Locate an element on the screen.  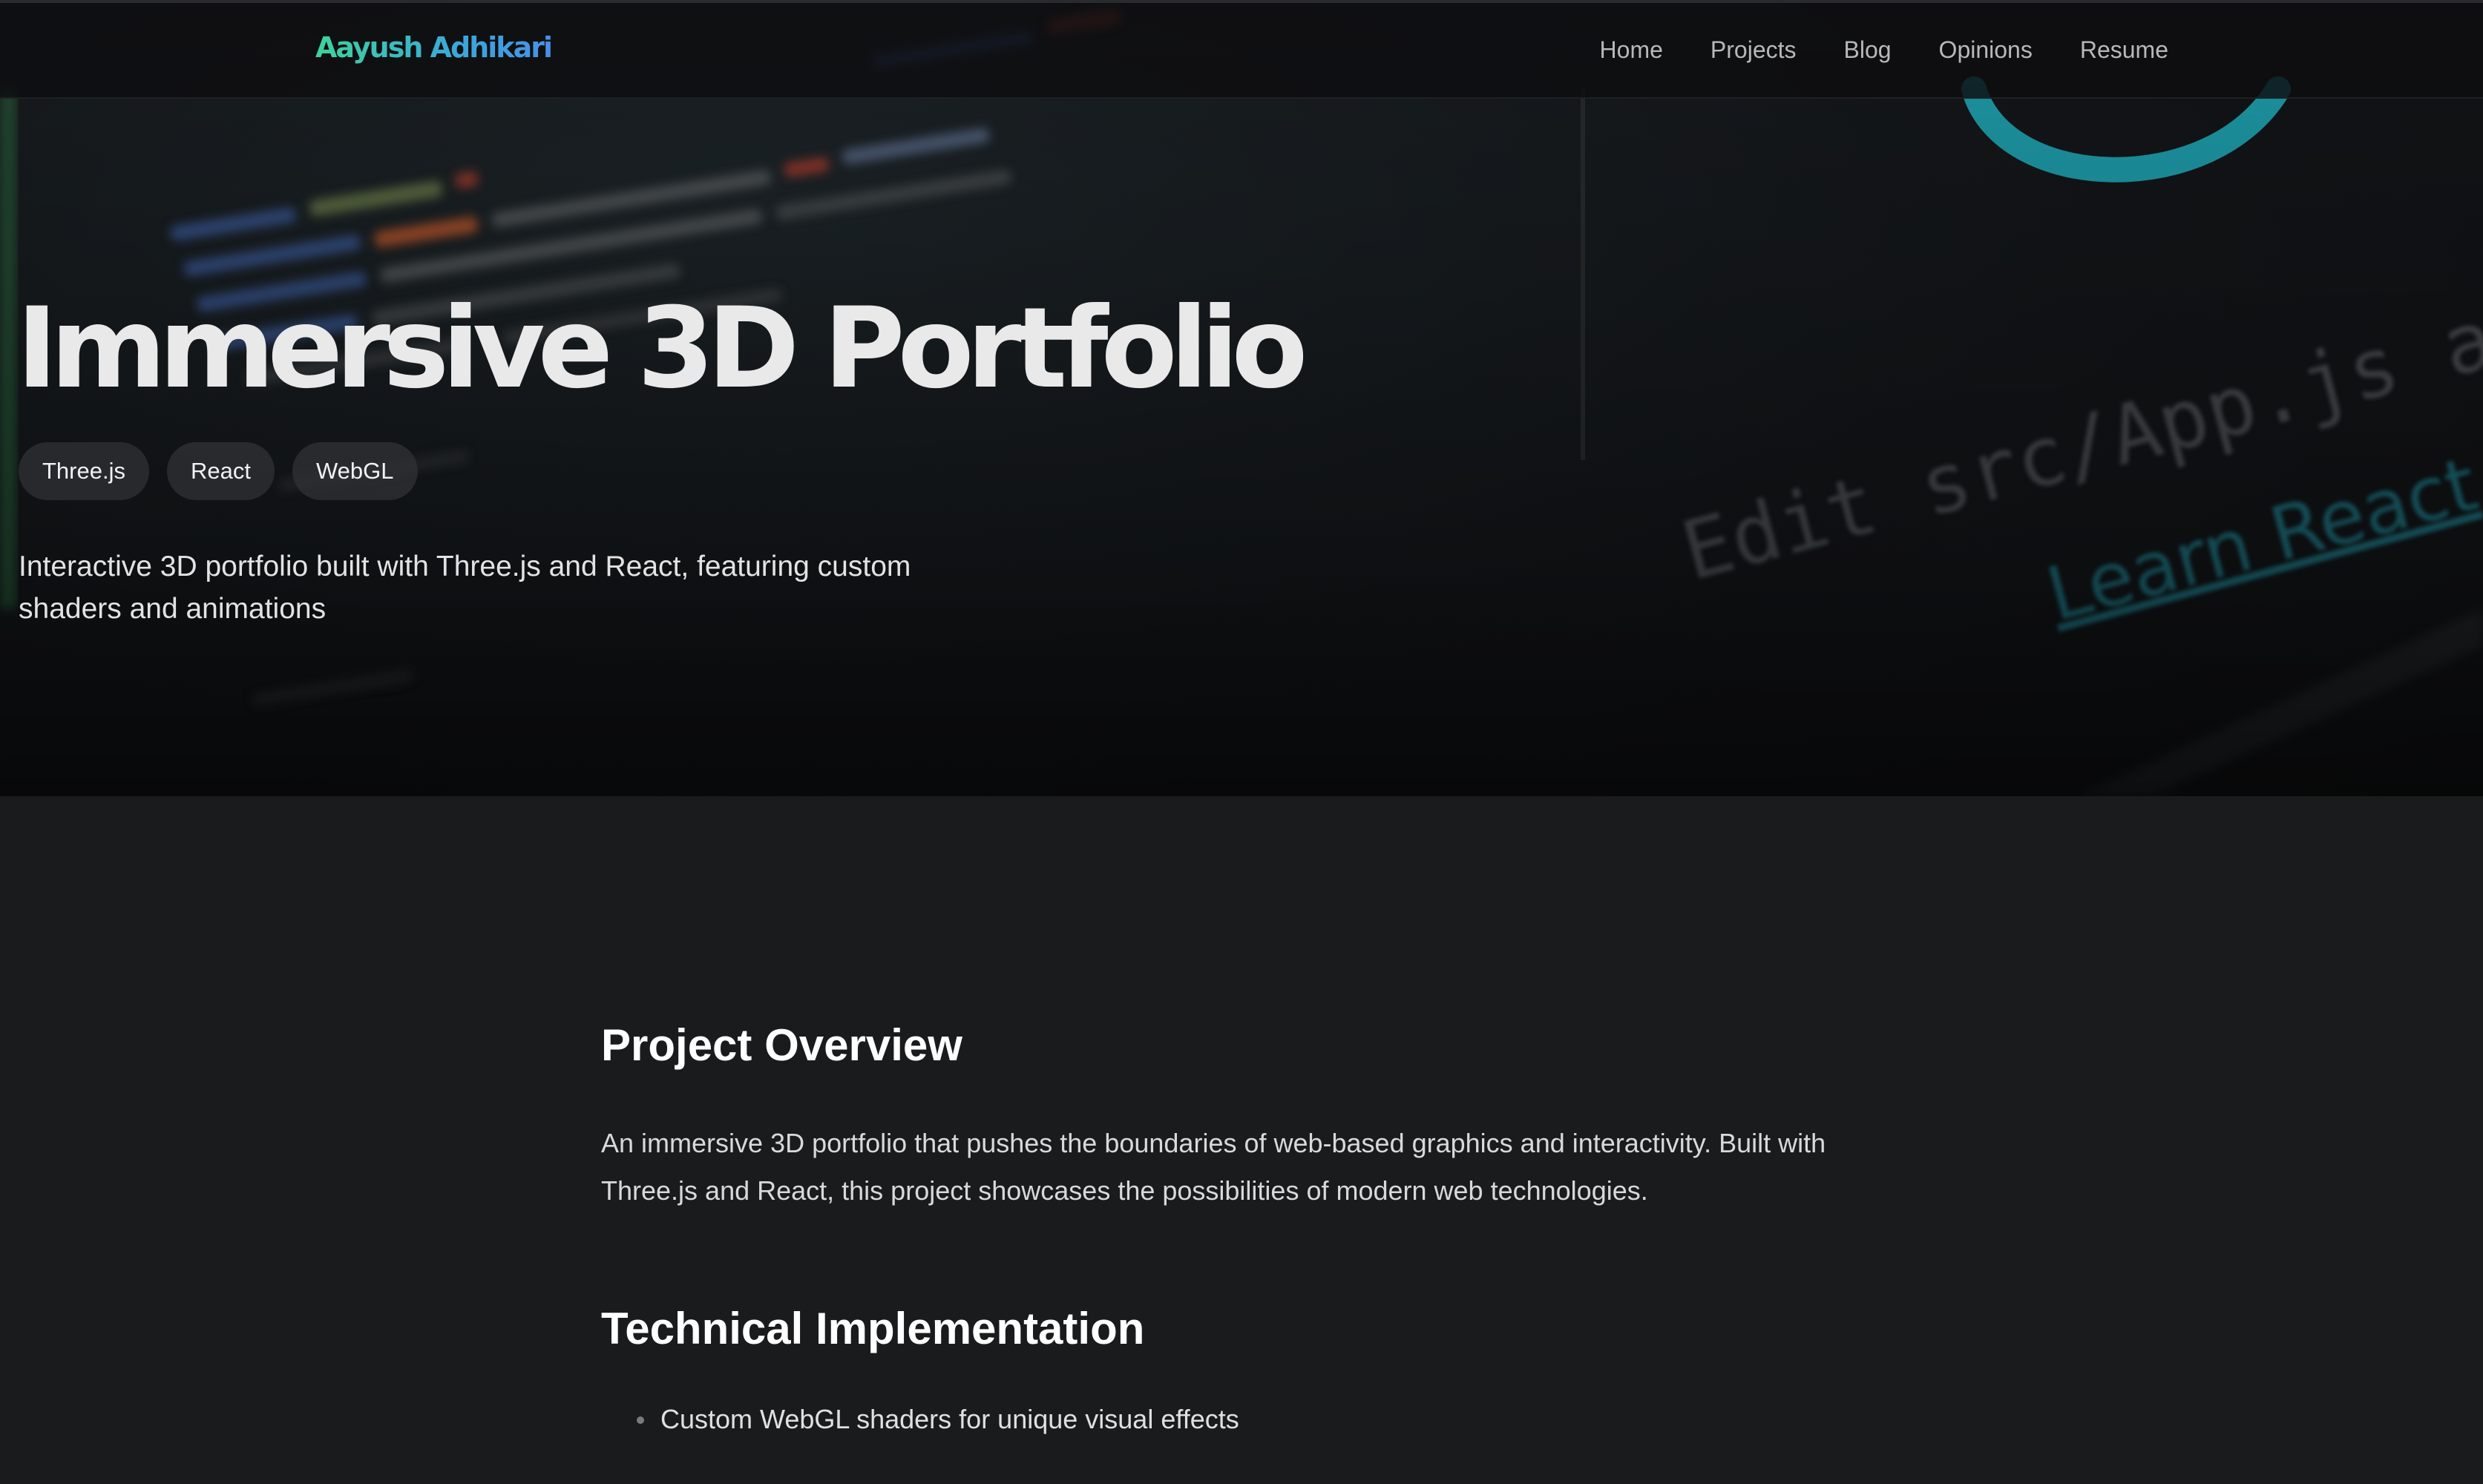
tag-threejs: Three.js is located at coordinates (84, 471).